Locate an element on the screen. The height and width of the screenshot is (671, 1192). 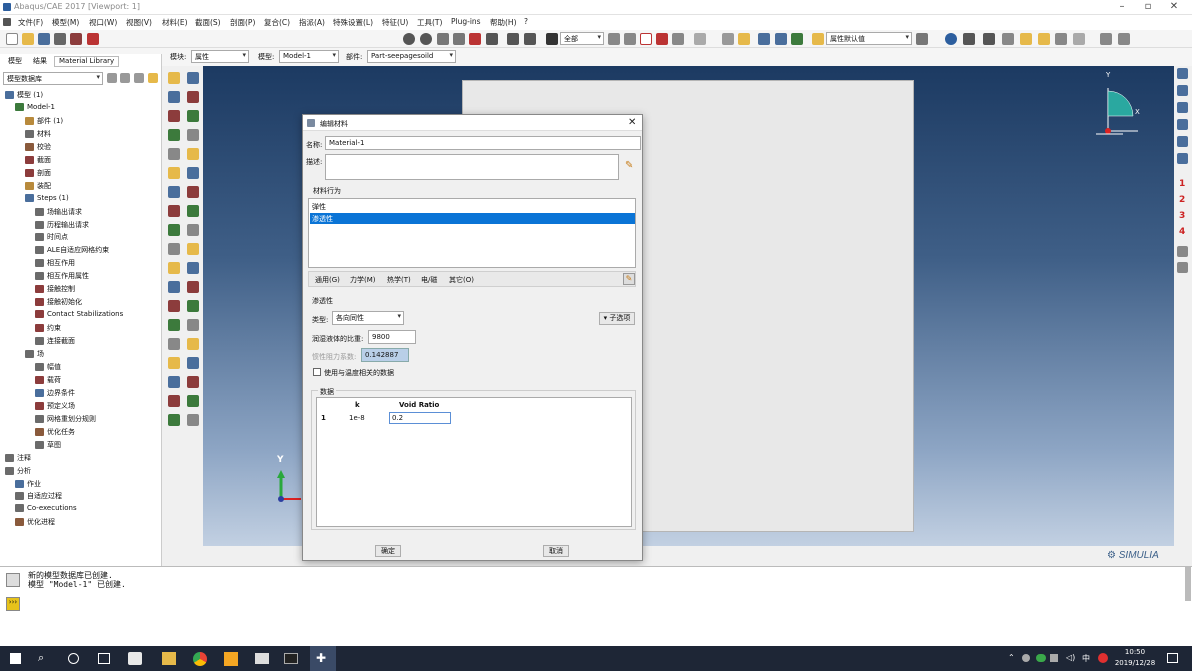
menu-electromagnetic: 电/磁 is located at coordinates (429, 280).